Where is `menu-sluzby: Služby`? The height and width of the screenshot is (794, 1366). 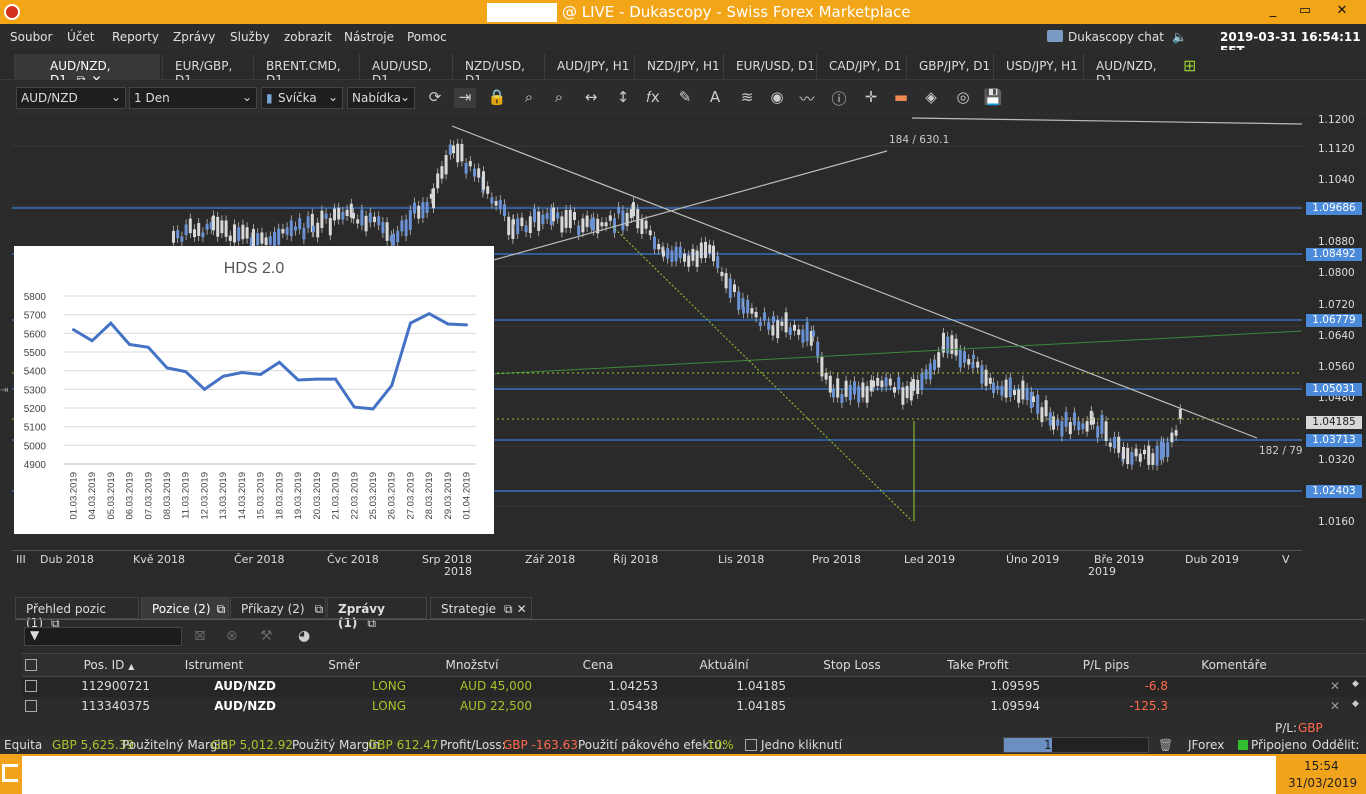
menu-sluzby: Služby is located at coordinates (250, 37).